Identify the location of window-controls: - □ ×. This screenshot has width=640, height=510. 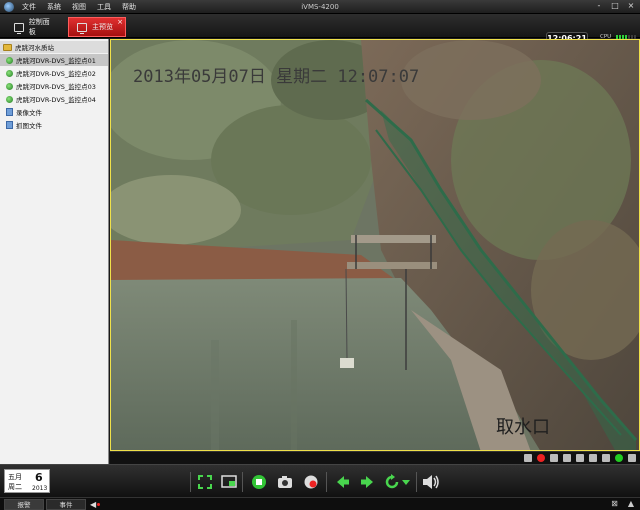
(615, 5).